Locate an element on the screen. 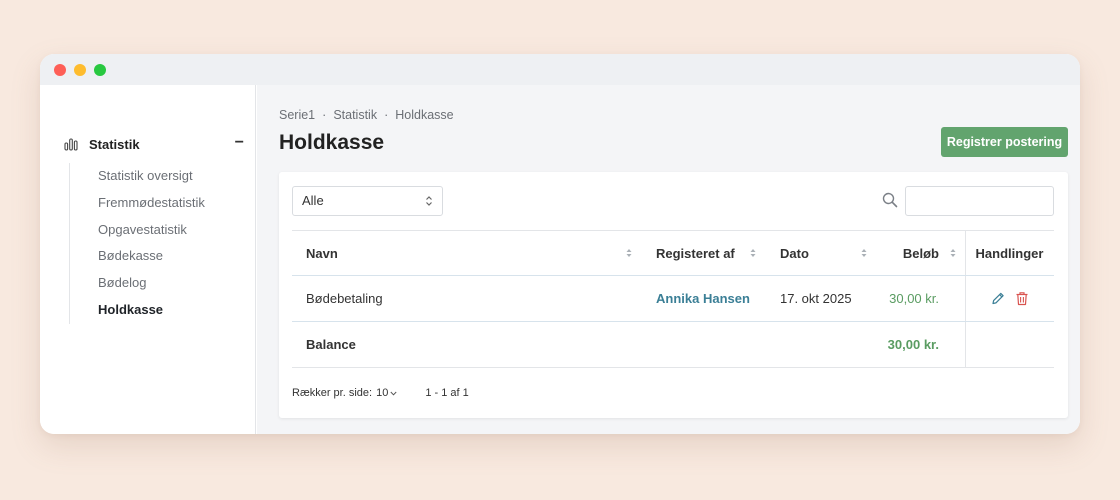  sidebar-section-statistik: Statistik − is located at coordinates (154, 144).